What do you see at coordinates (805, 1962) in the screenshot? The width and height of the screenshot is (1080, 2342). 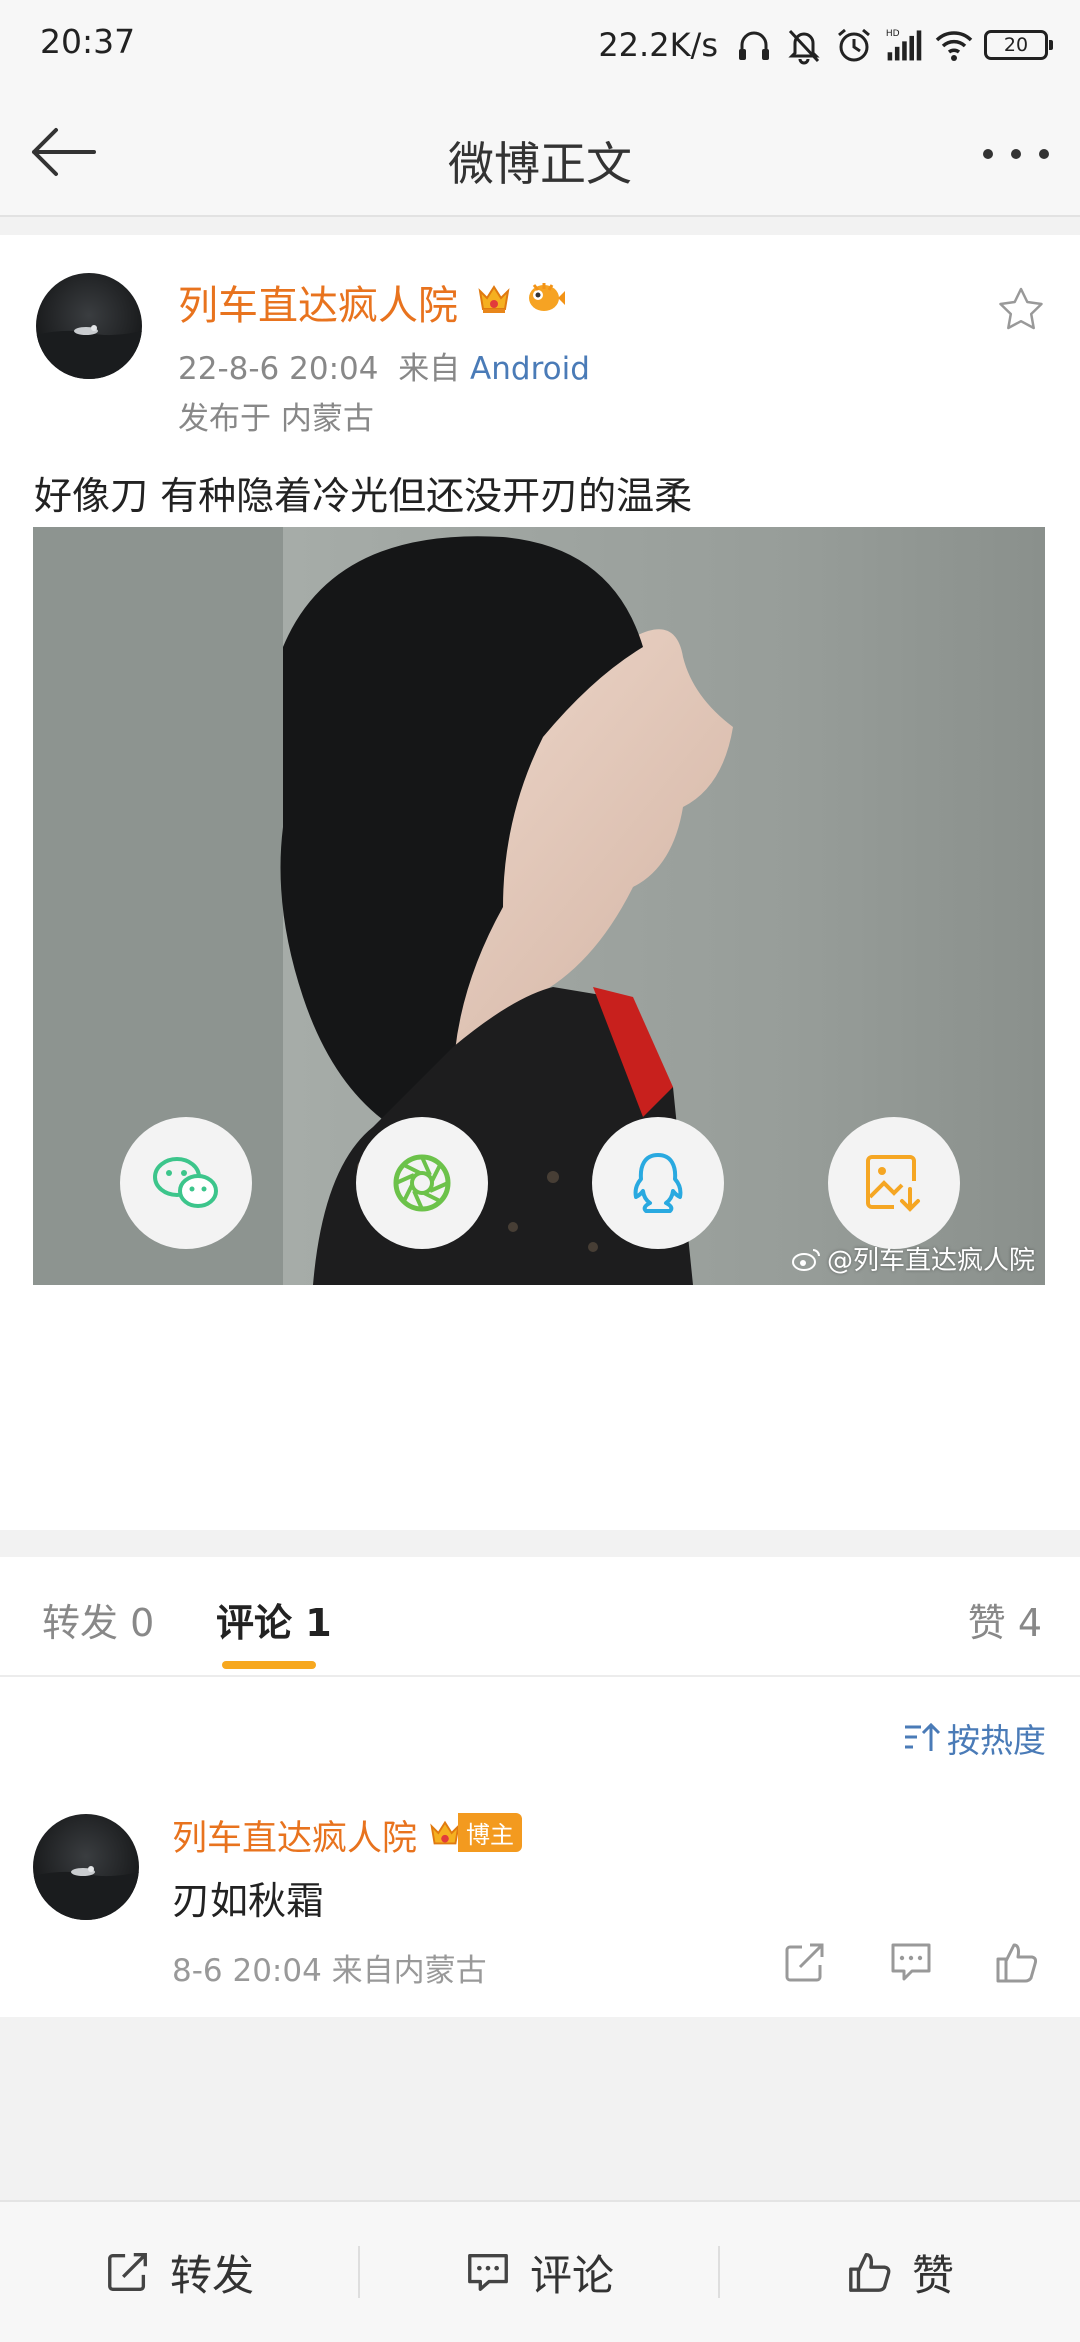 I see `comment-repost-icon` at bounding box center [805, 1962].